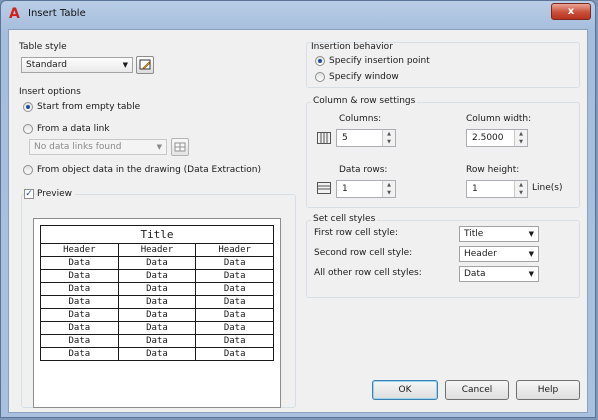  What do you see at coordinates (405, 390) in the screenshot?
I see `ok-button: OK` at bounding box center [405, 390].